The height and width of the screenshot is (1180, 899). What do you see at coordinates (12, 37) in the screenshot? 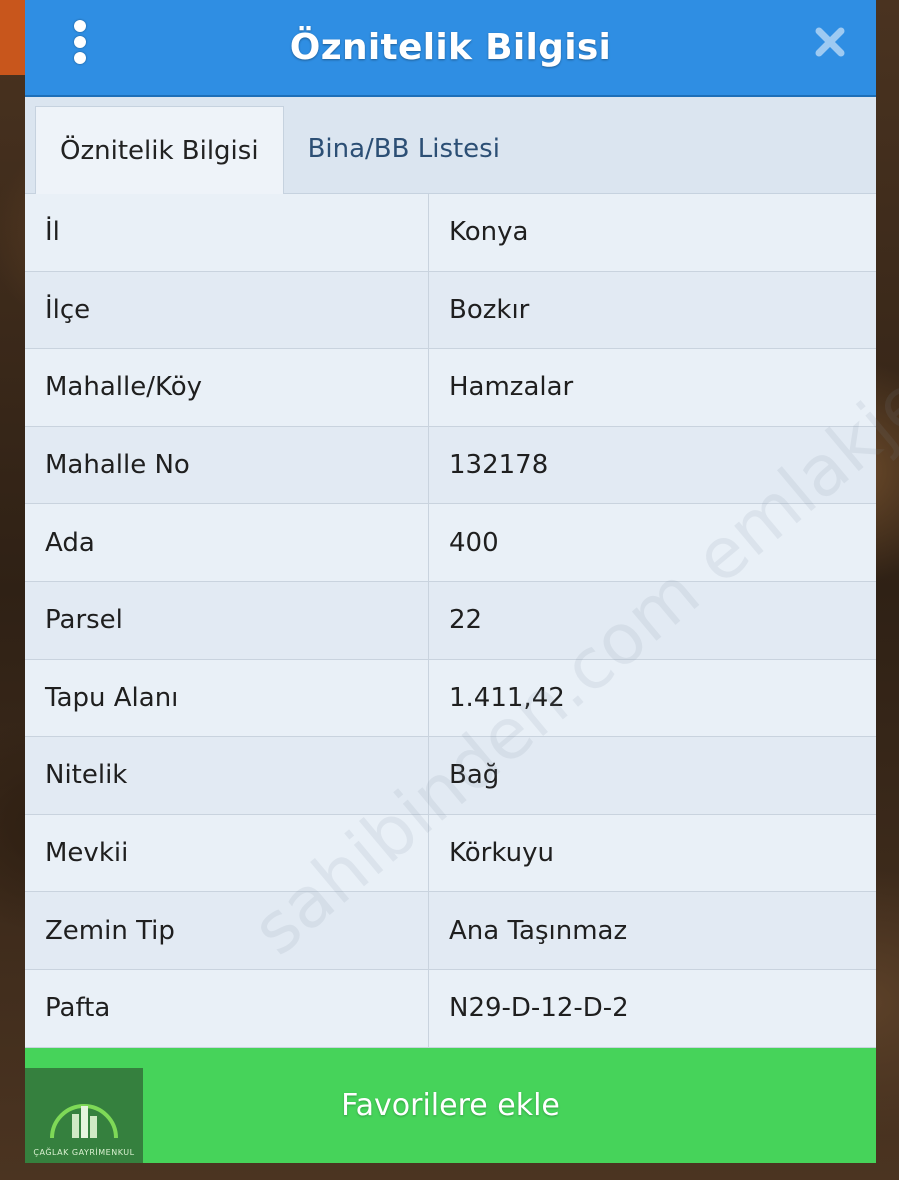
I see `map-edge` at bounding box center [12, 37].